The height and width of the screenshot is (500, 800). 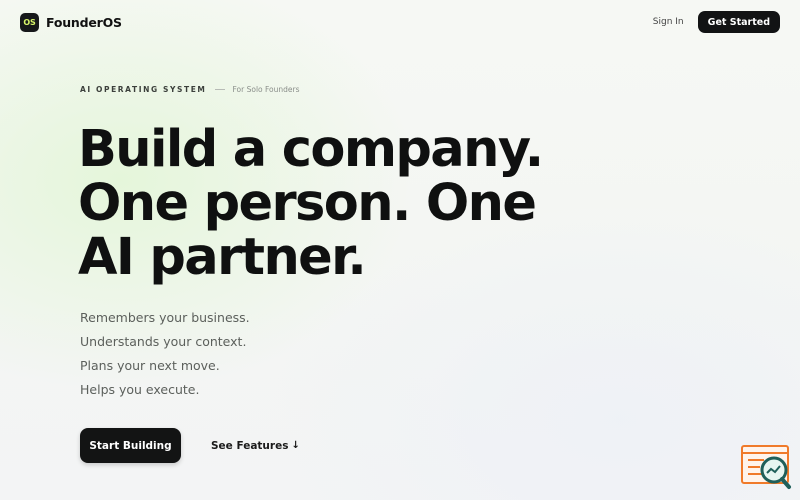 I want to click on nav-actions: Sign In Get Started, so click(x=713, y=22).